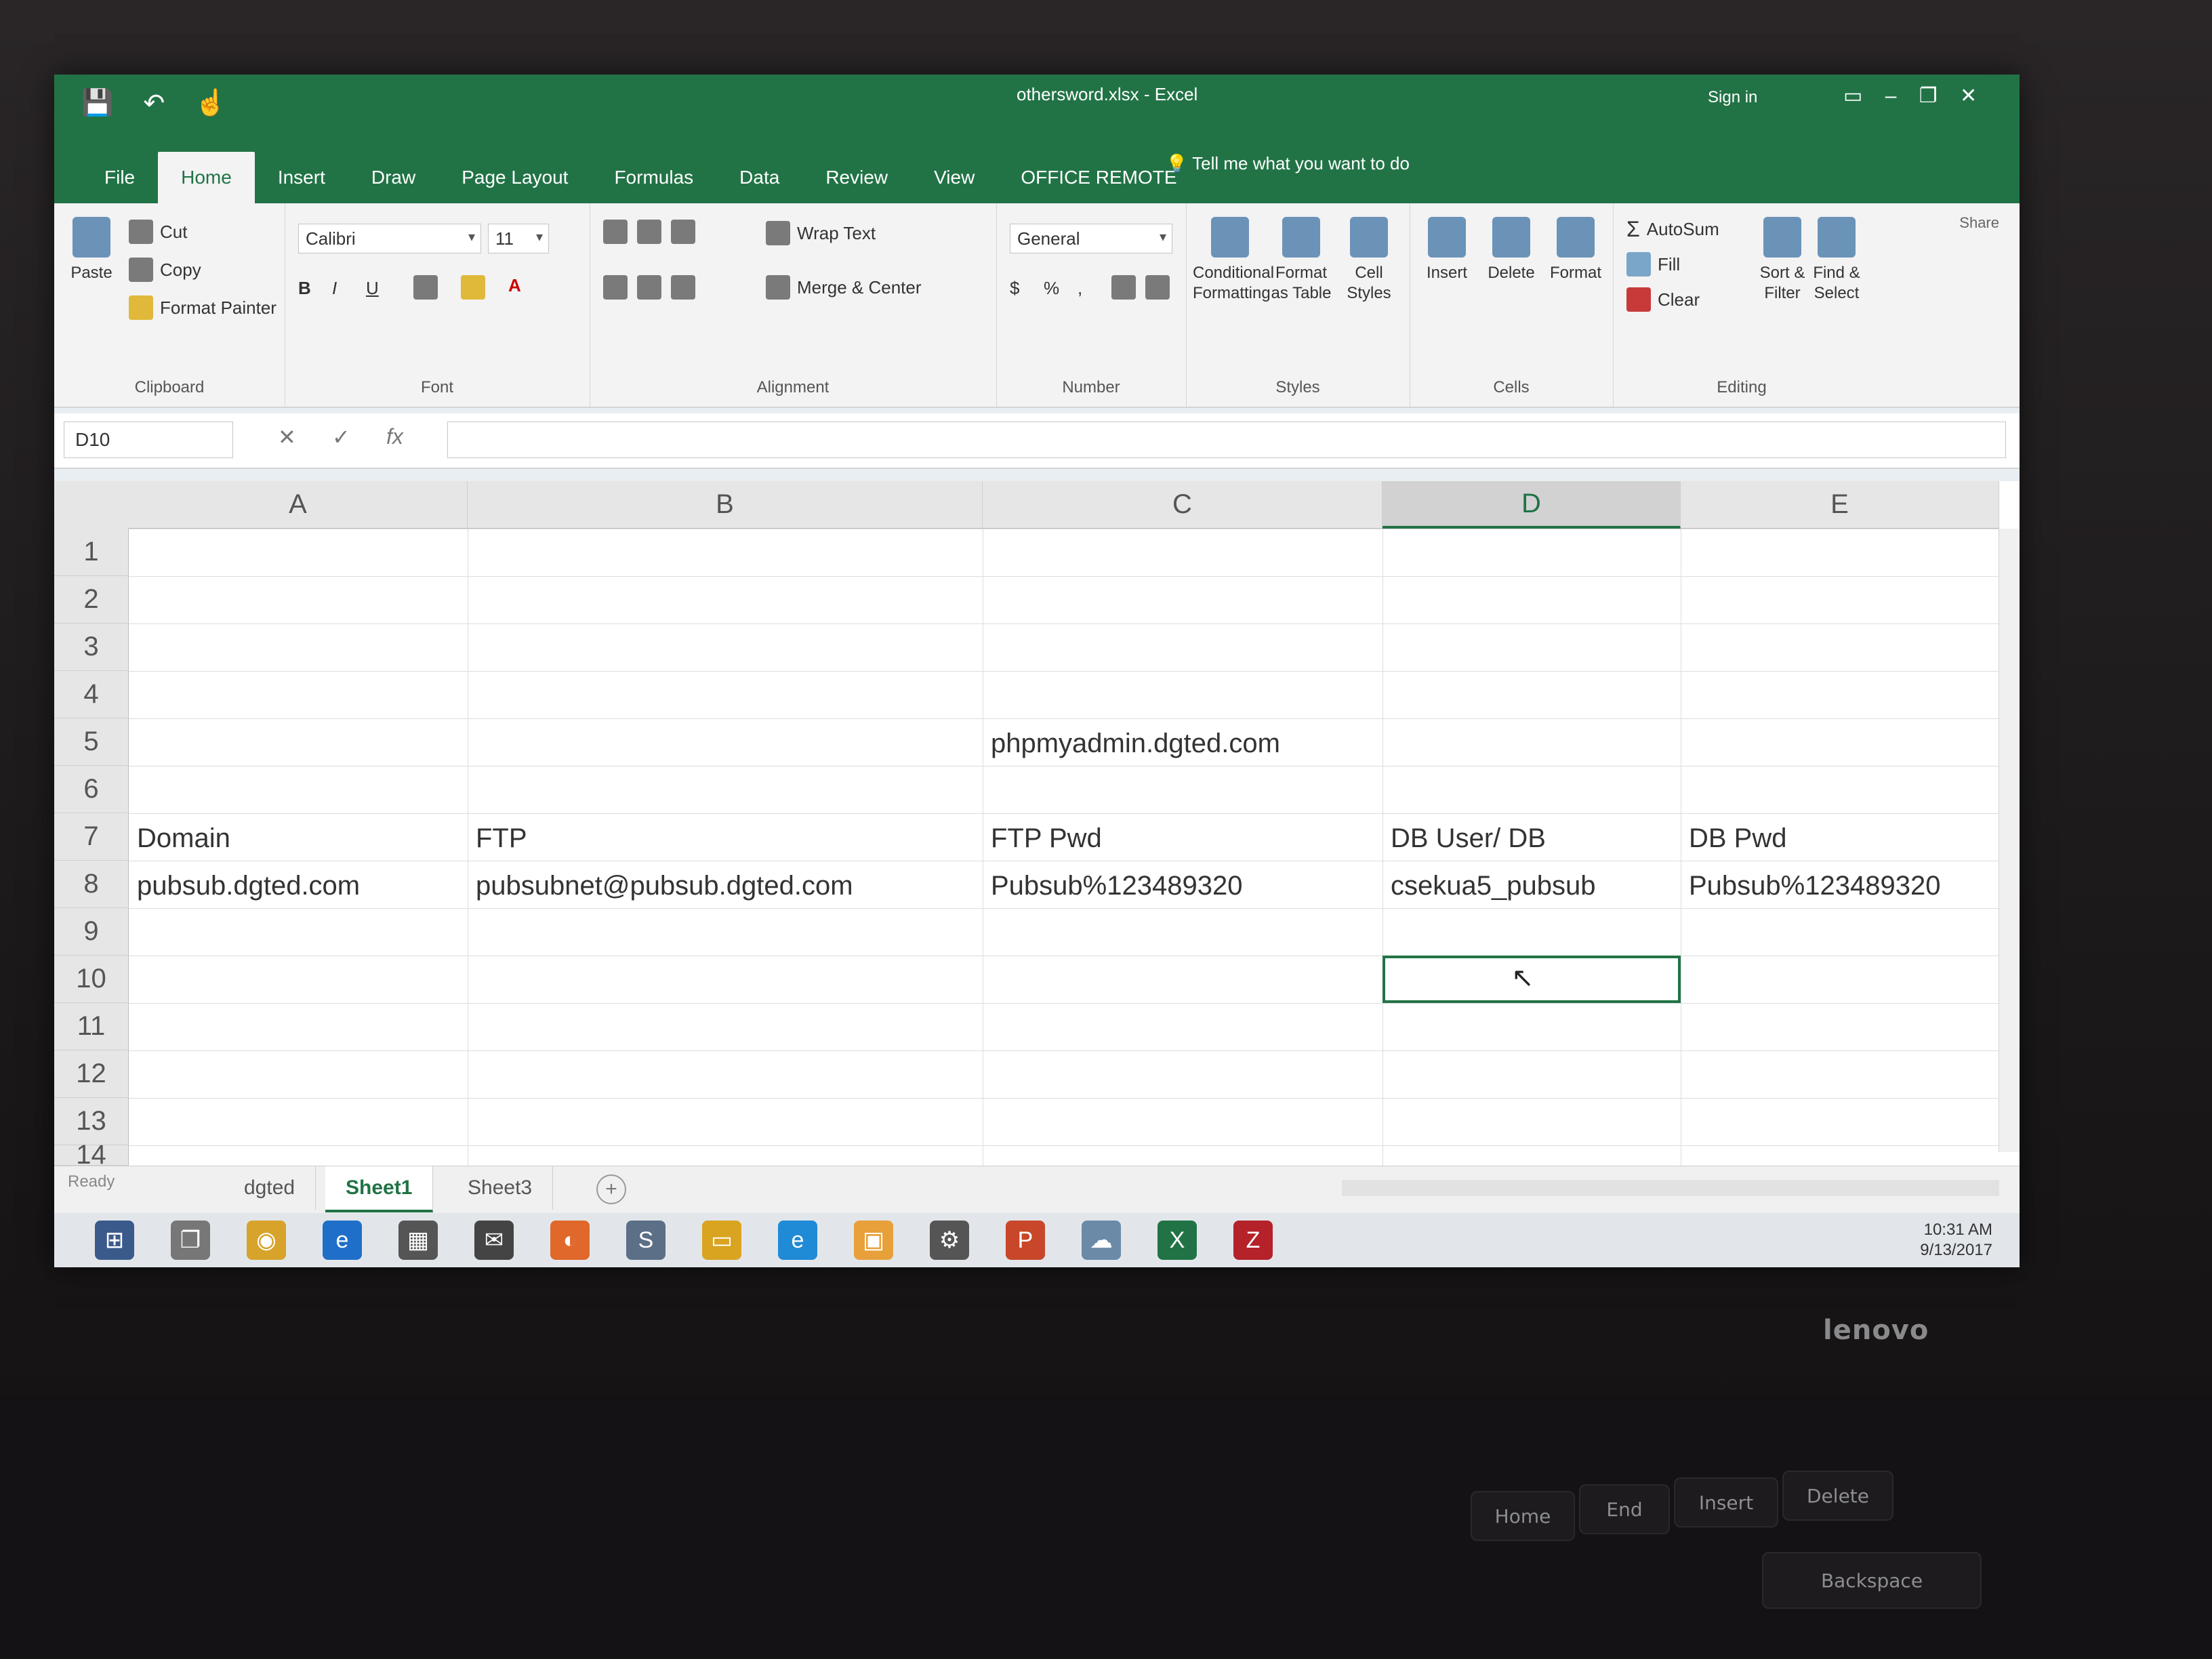 The height and width of the screenshot is (1659, 2212). Describe the element at coordinates (91, 599) in the screenshot. I see `row-header-2: 2` at that location.